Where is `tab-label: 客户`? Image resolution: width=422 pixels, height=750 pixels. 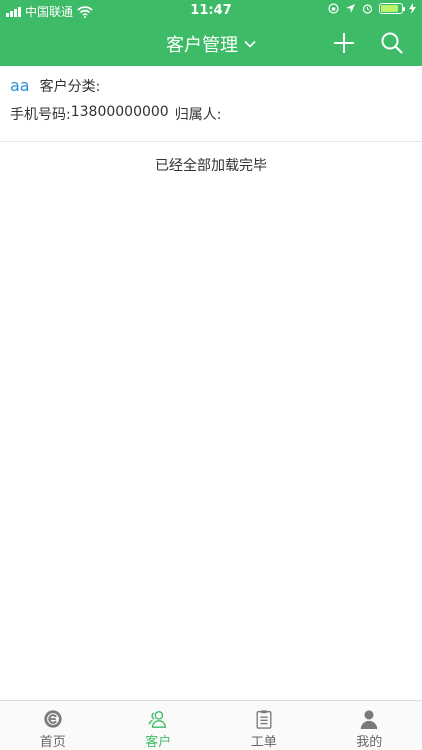 tab-label: 客户 is located at coordinates (158, 742).